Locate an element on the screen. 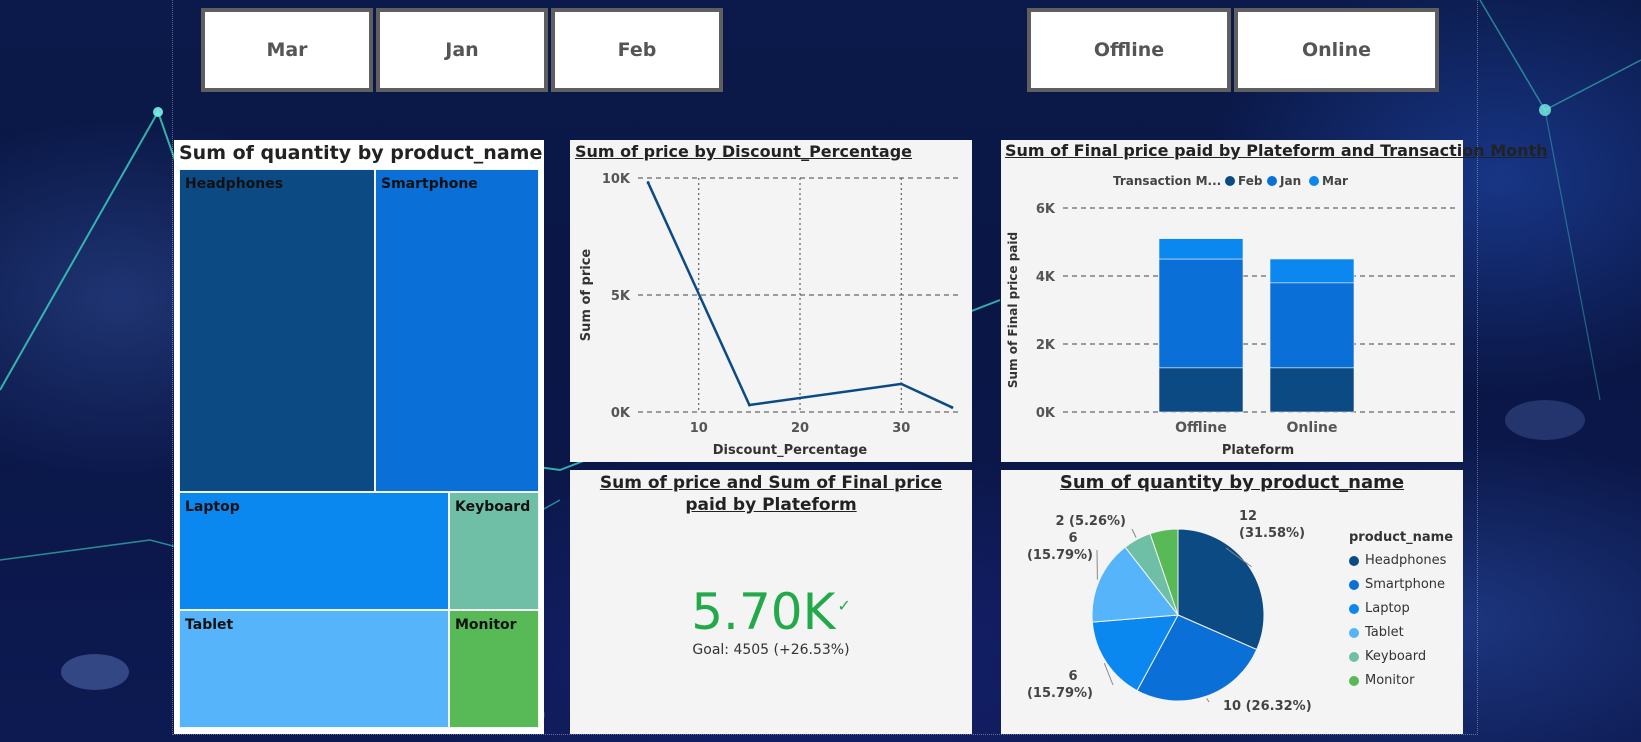 The height and width of the screenshot is (742, 1641). pie-legend-item-monitor: Monitor is located at coordinates (1401, 680).